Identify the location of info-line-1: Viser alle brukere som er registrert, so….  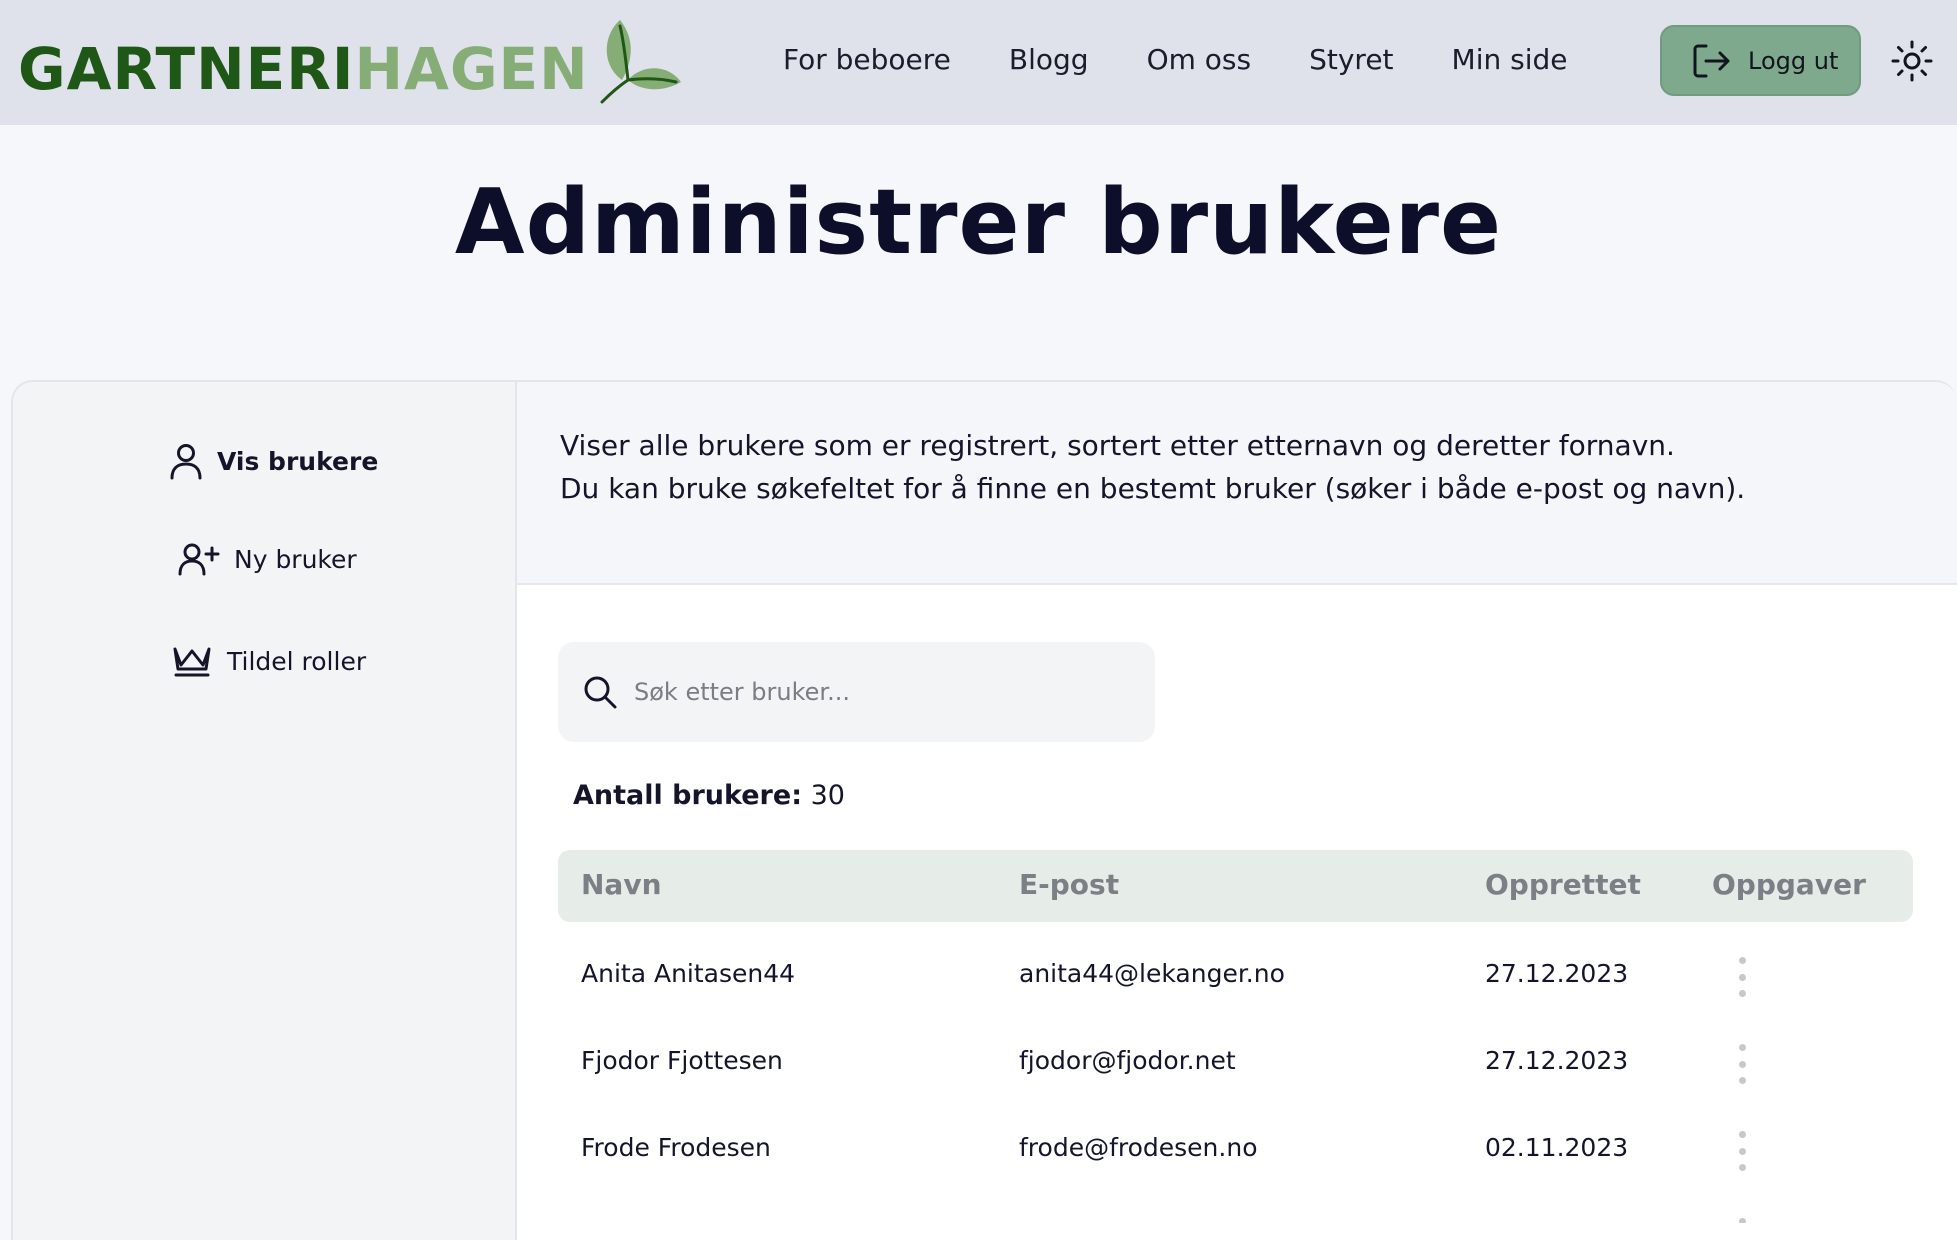
(1117, 445).